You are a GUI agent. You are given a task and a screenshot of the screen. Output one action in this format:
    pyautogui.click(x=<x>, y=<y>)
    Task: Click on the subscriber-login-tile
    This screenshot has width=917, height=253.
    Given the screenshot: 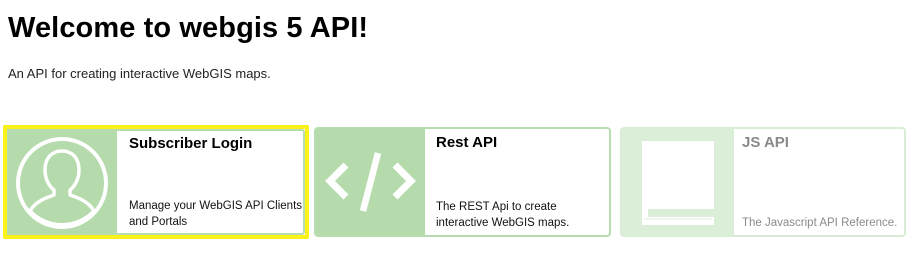 What is the action you would take?
    pyautogui.click(x=62, y=182)
    